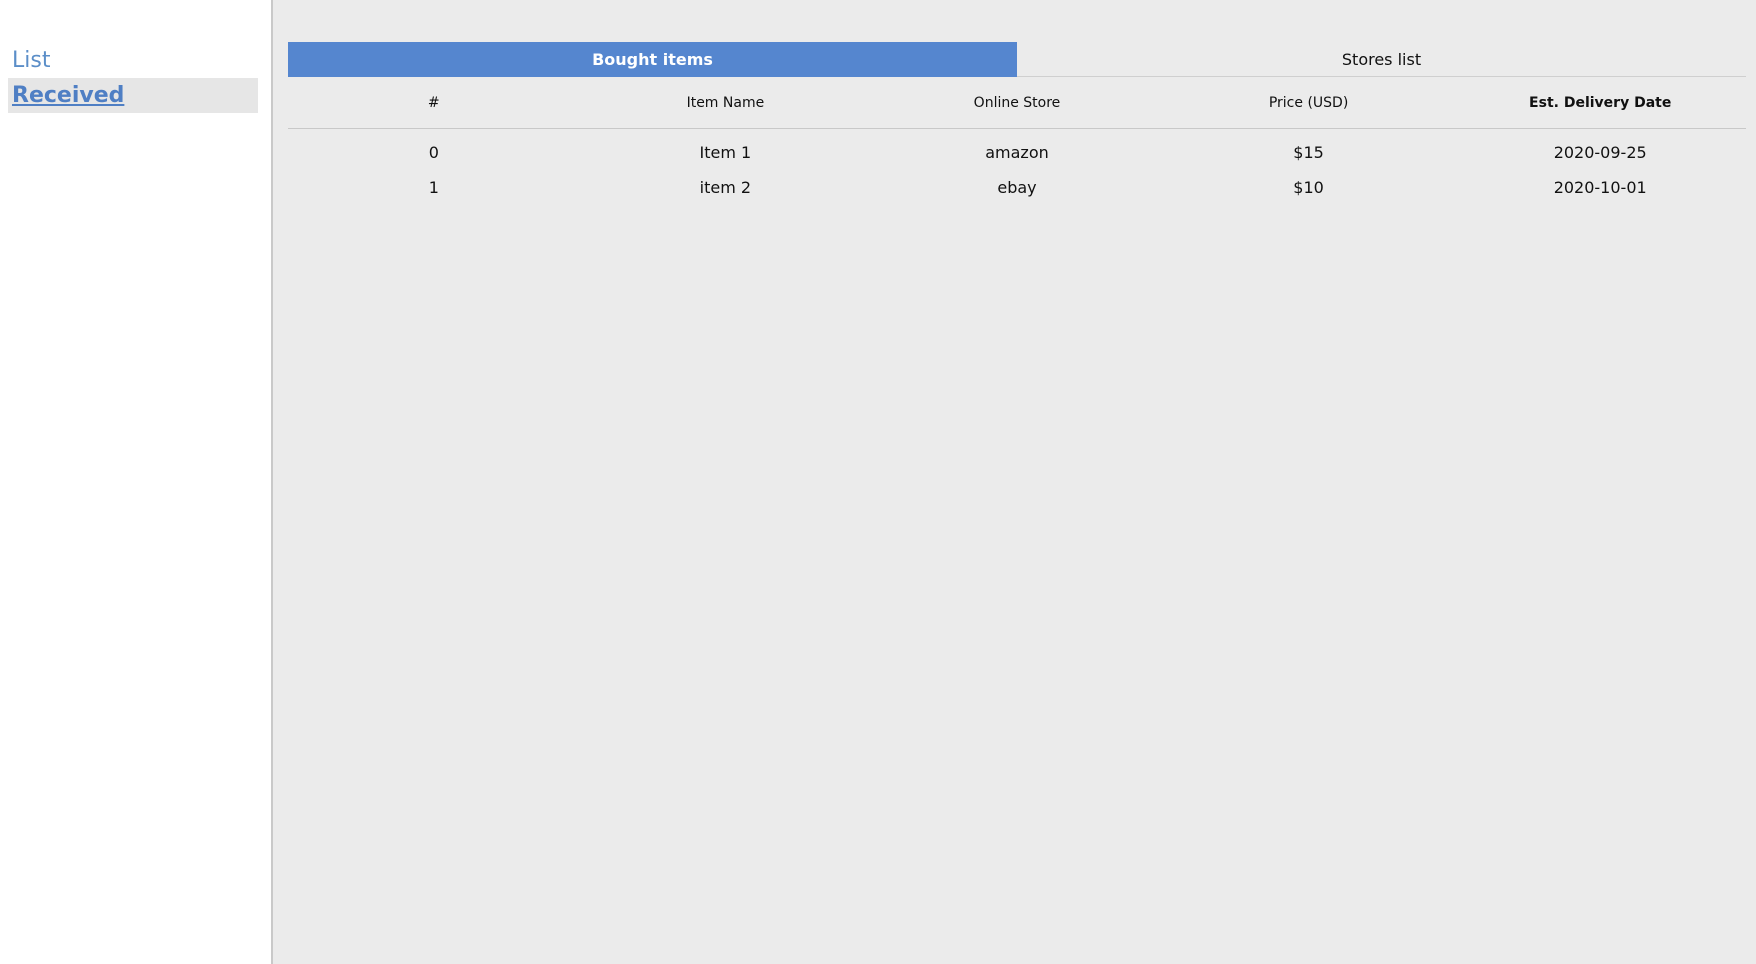 This screenshot has height=964, width=1756. I want to click on cell-index: 1, so click(433, 187).